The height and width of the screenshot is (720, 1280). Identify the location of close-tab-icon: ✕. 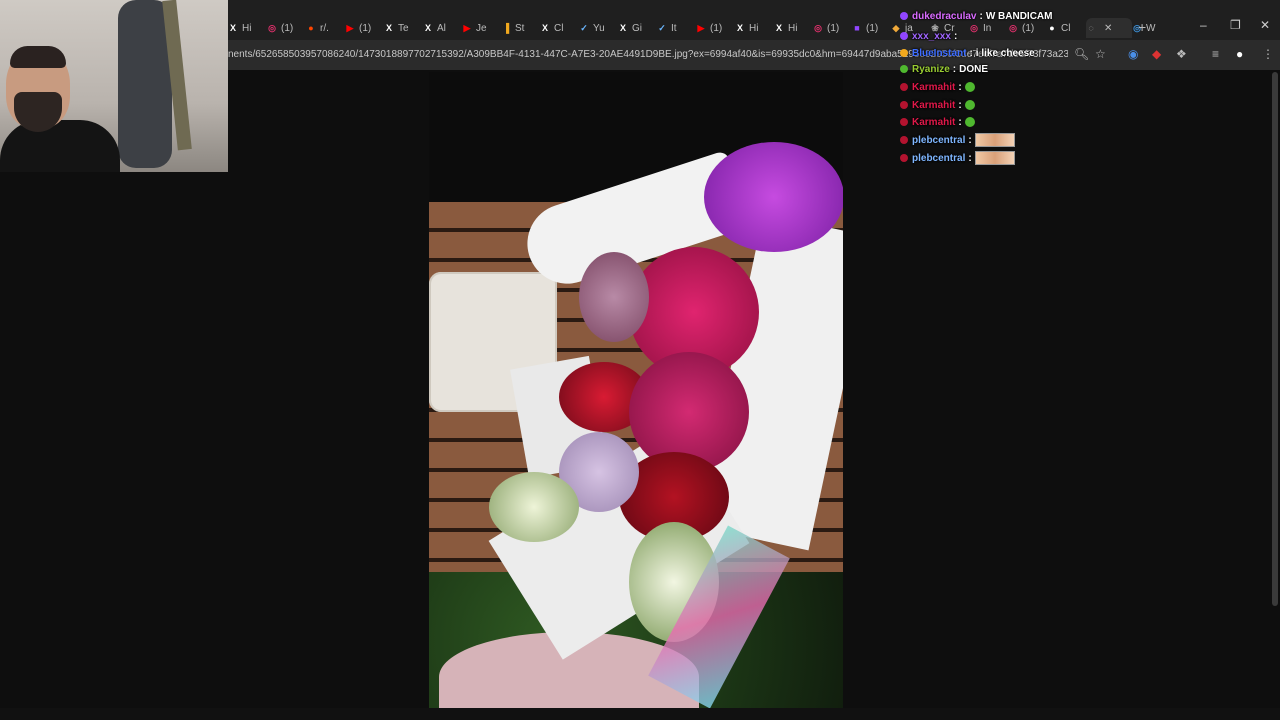
(1108, 28).